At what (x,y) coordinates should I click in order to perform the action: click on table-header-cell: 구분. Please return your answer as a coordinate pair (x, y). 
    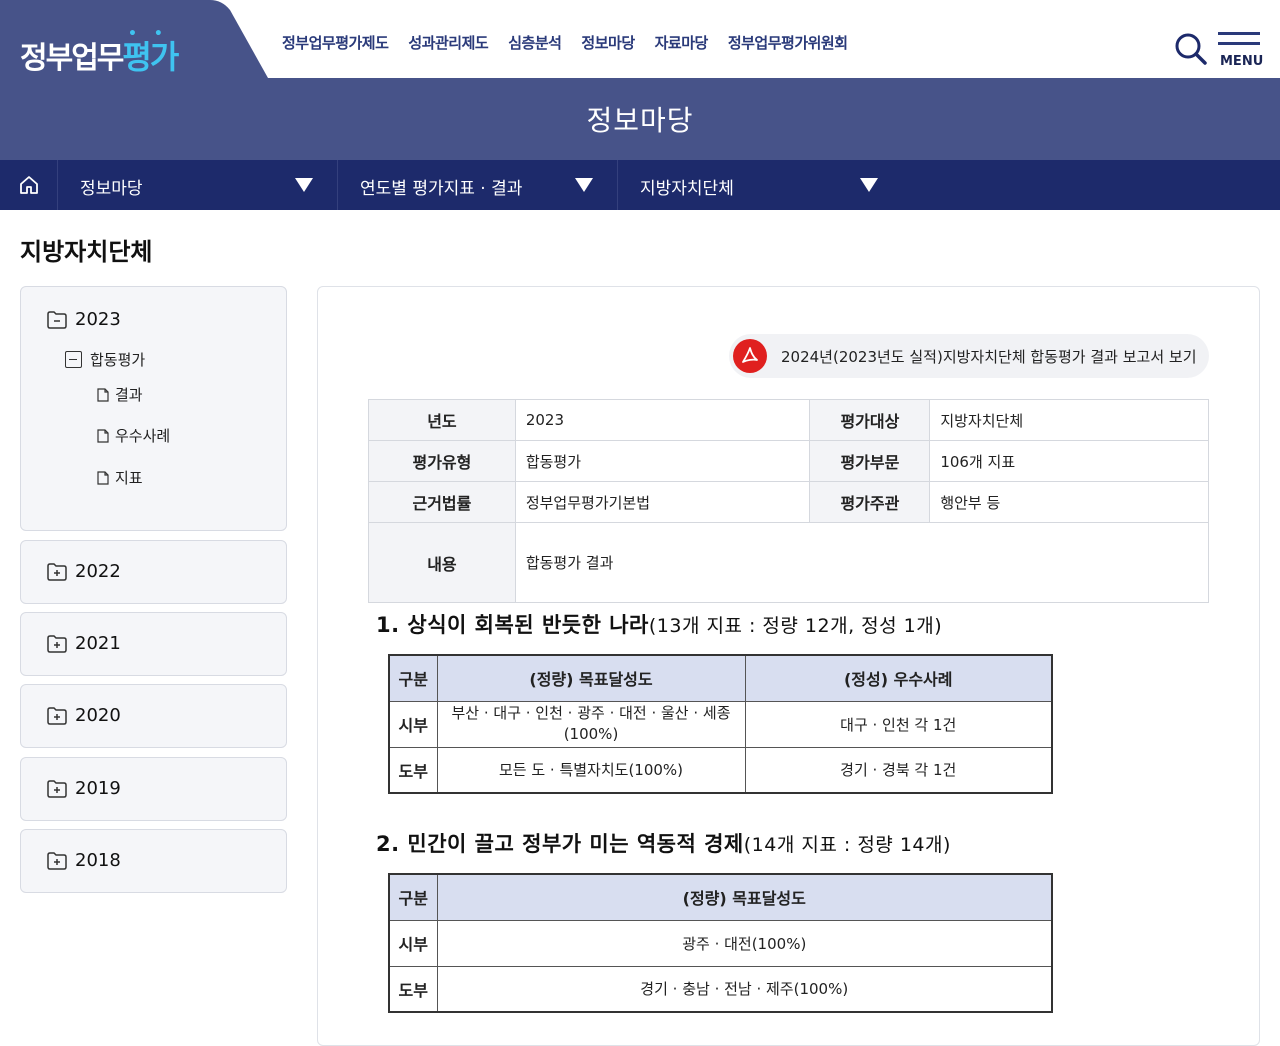
    Looking at the image, I should click on (413, 897).